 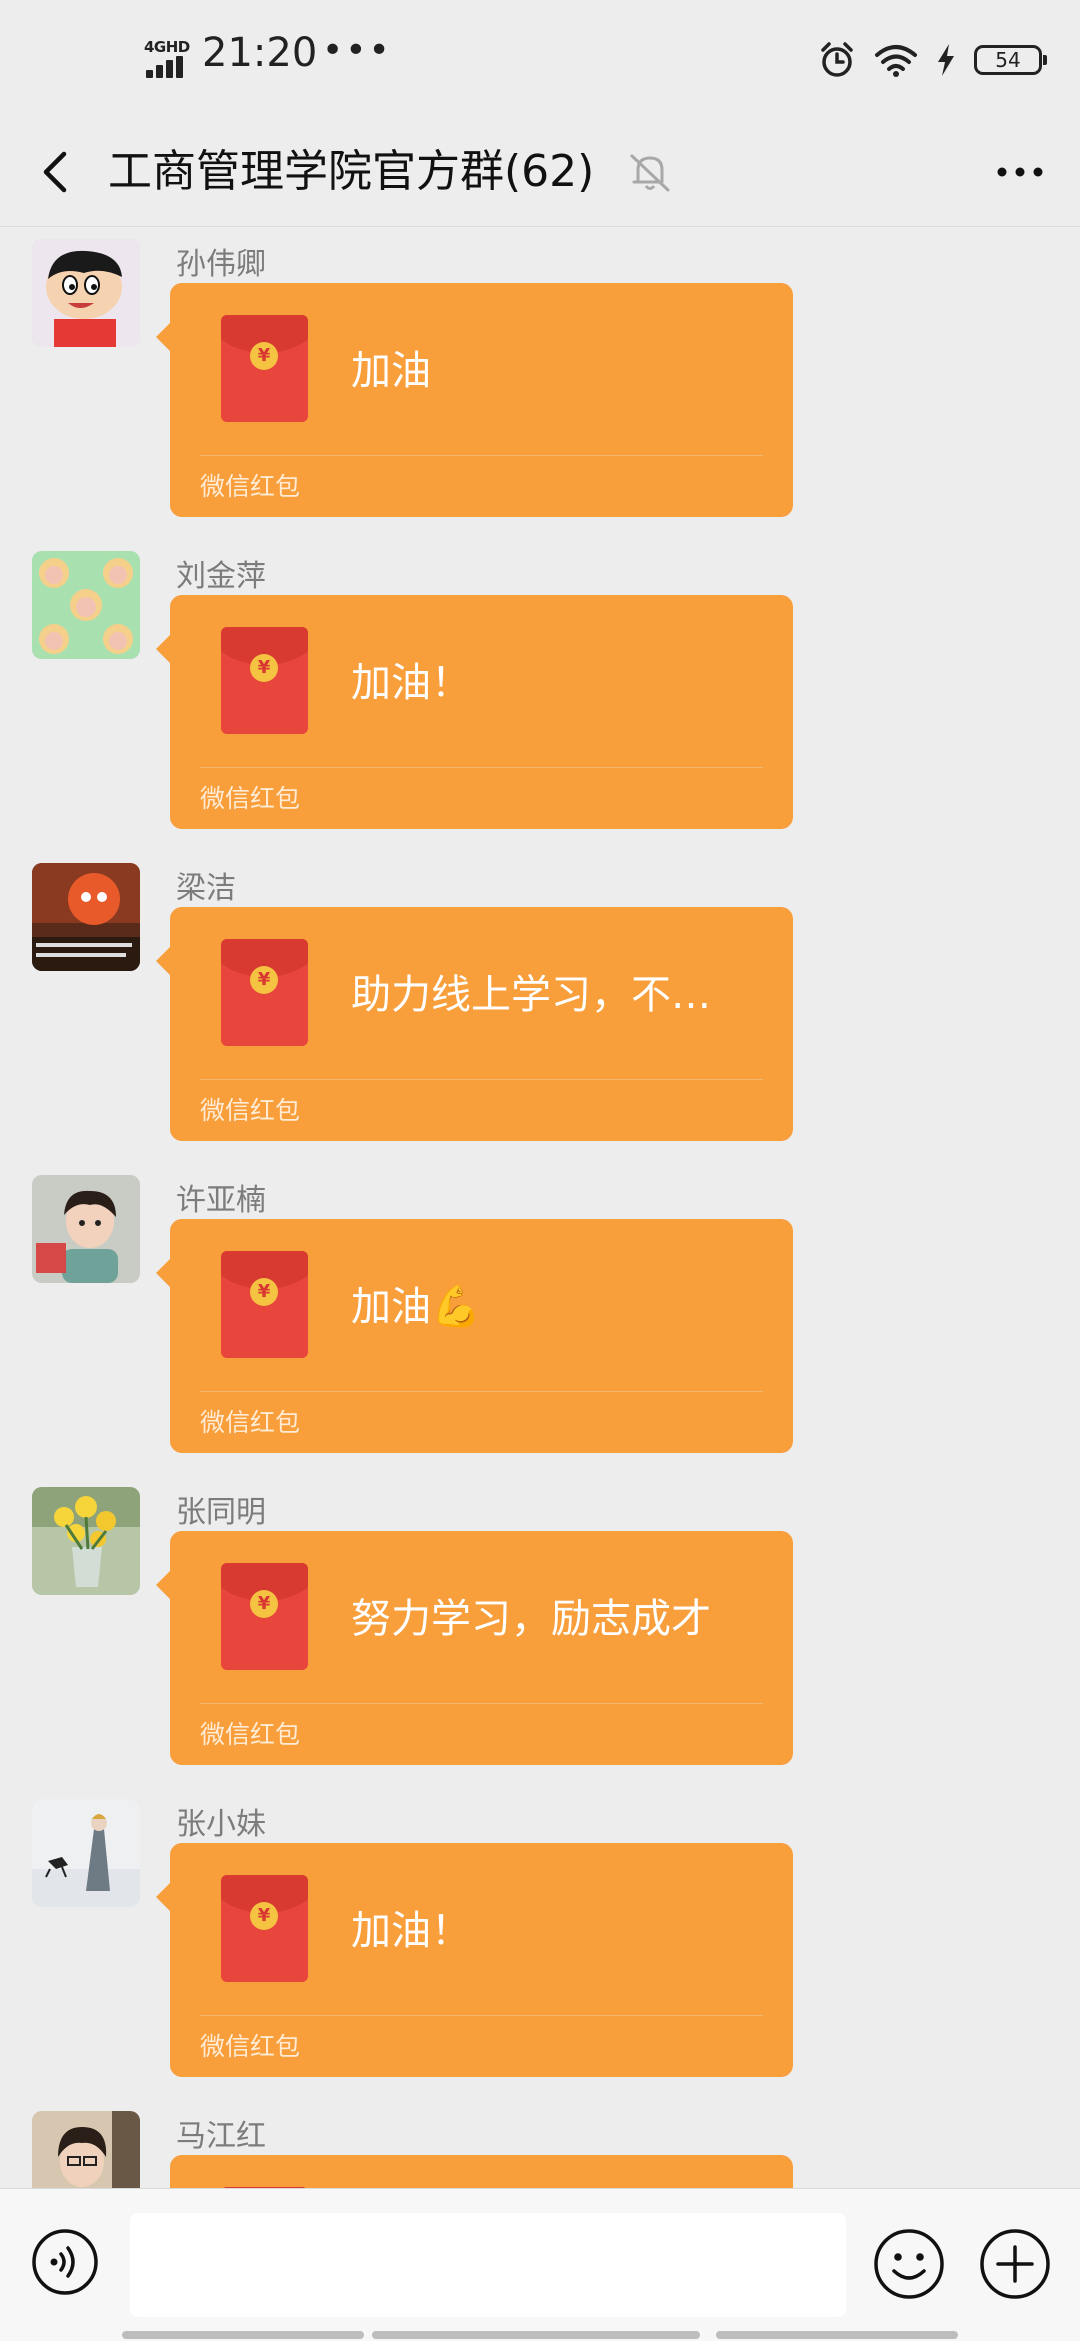 I want to click on red-packet-bubble: ¥ 加油💪 微信红包, so click(x=474, y=1336).